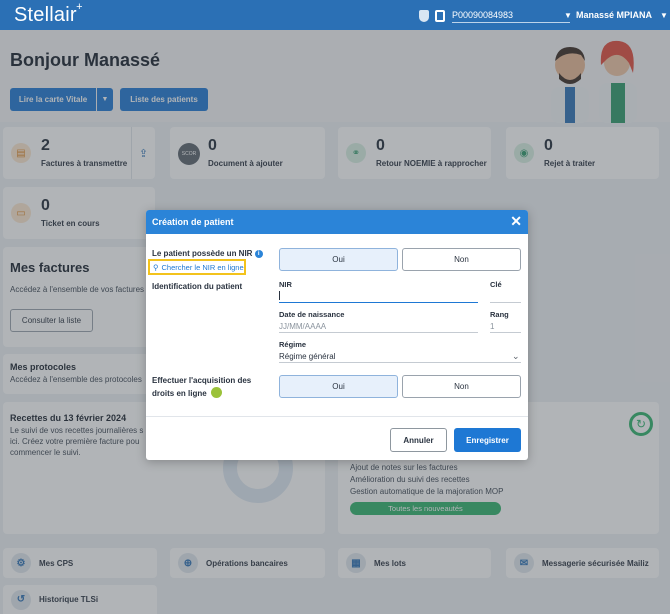 The width and height of the screenshot is (670, 614). Describe the element at coordinates (285, 284) in the screenshot. I see `nir-label: NIR` at that location.